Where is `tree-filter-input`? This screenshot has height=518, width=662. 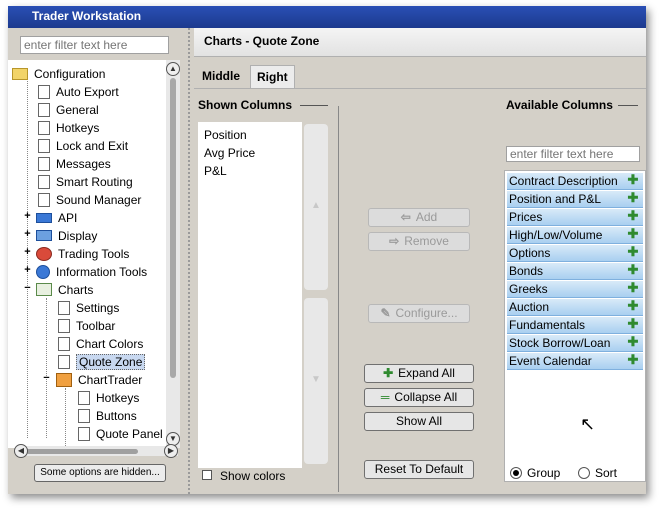
tree-filter-input is located at coordinates (94, 45).